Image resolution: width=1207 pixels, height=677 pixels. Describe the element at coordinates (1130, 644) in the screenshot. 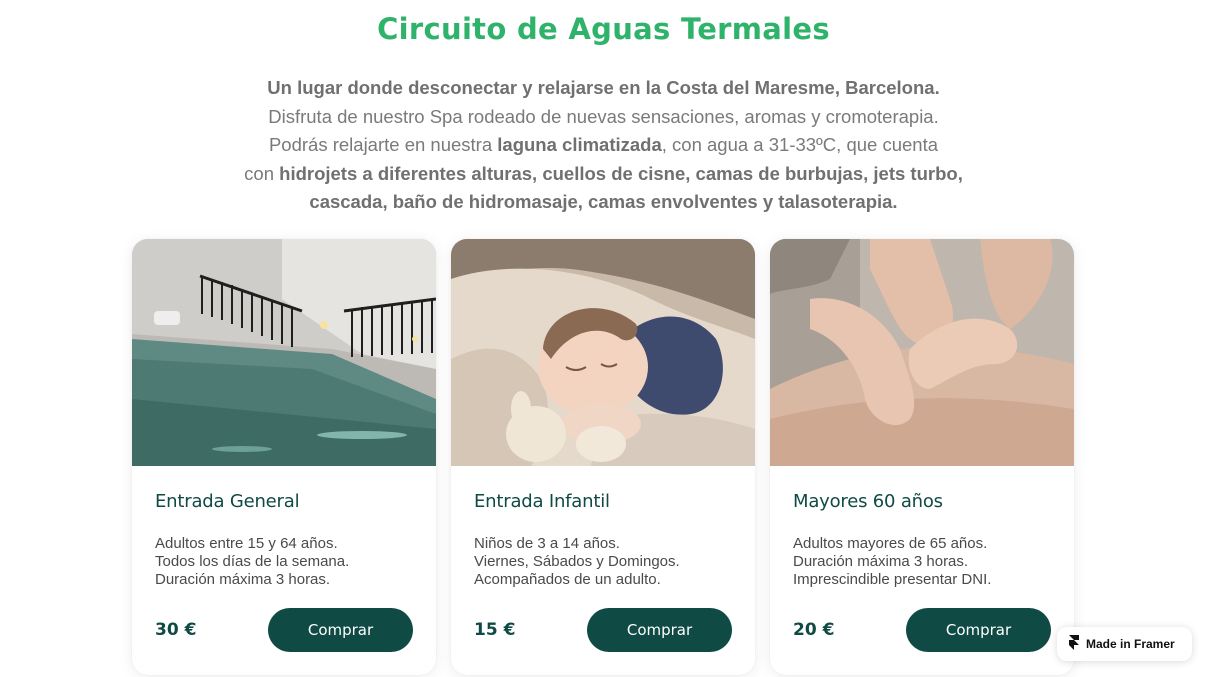

I see `badge-label: Made in Framer` at that location.